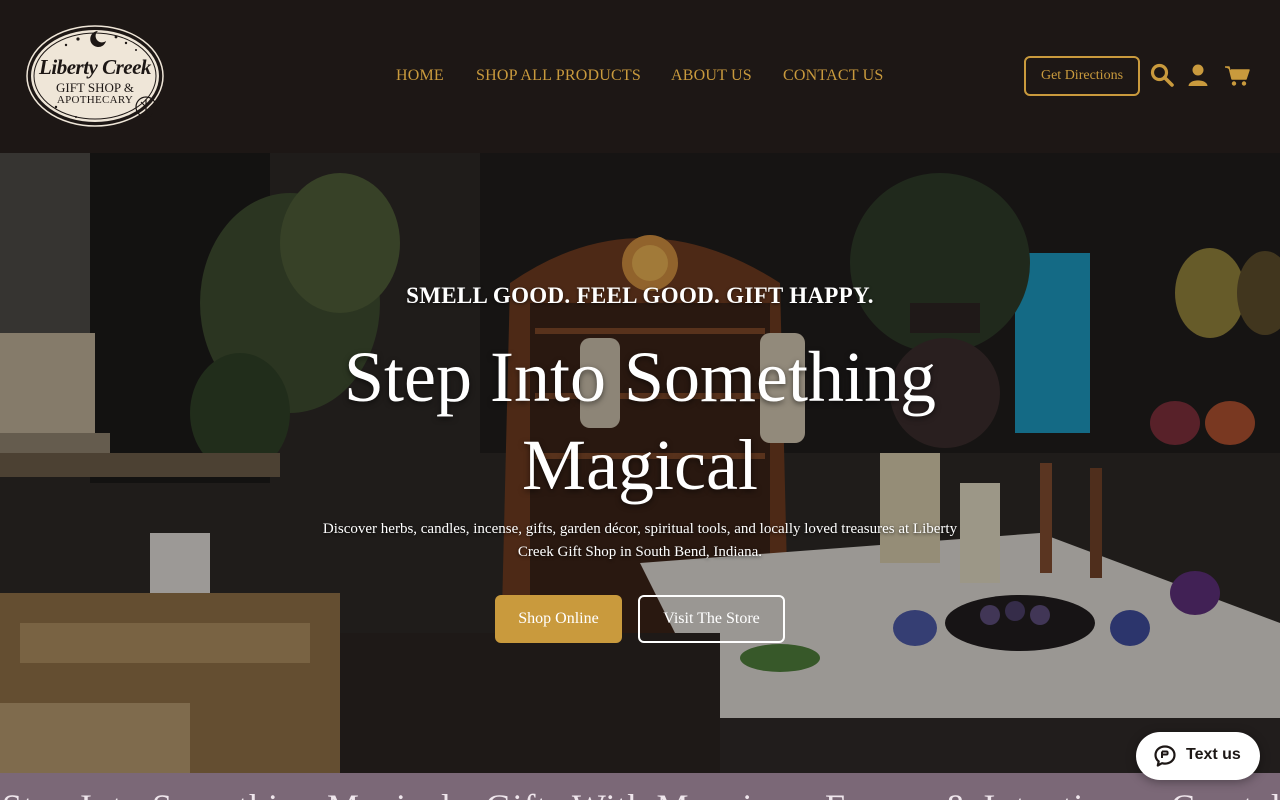  Describe the element at coordinates (1237, 75) in the screenshot. I see `cart-icon` at that location.